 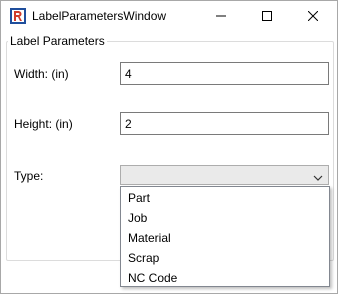 What do you see at coordinates (225, 218) in the screenshot?
I see `type-option-job: Job` at bounding box center [225, 218].